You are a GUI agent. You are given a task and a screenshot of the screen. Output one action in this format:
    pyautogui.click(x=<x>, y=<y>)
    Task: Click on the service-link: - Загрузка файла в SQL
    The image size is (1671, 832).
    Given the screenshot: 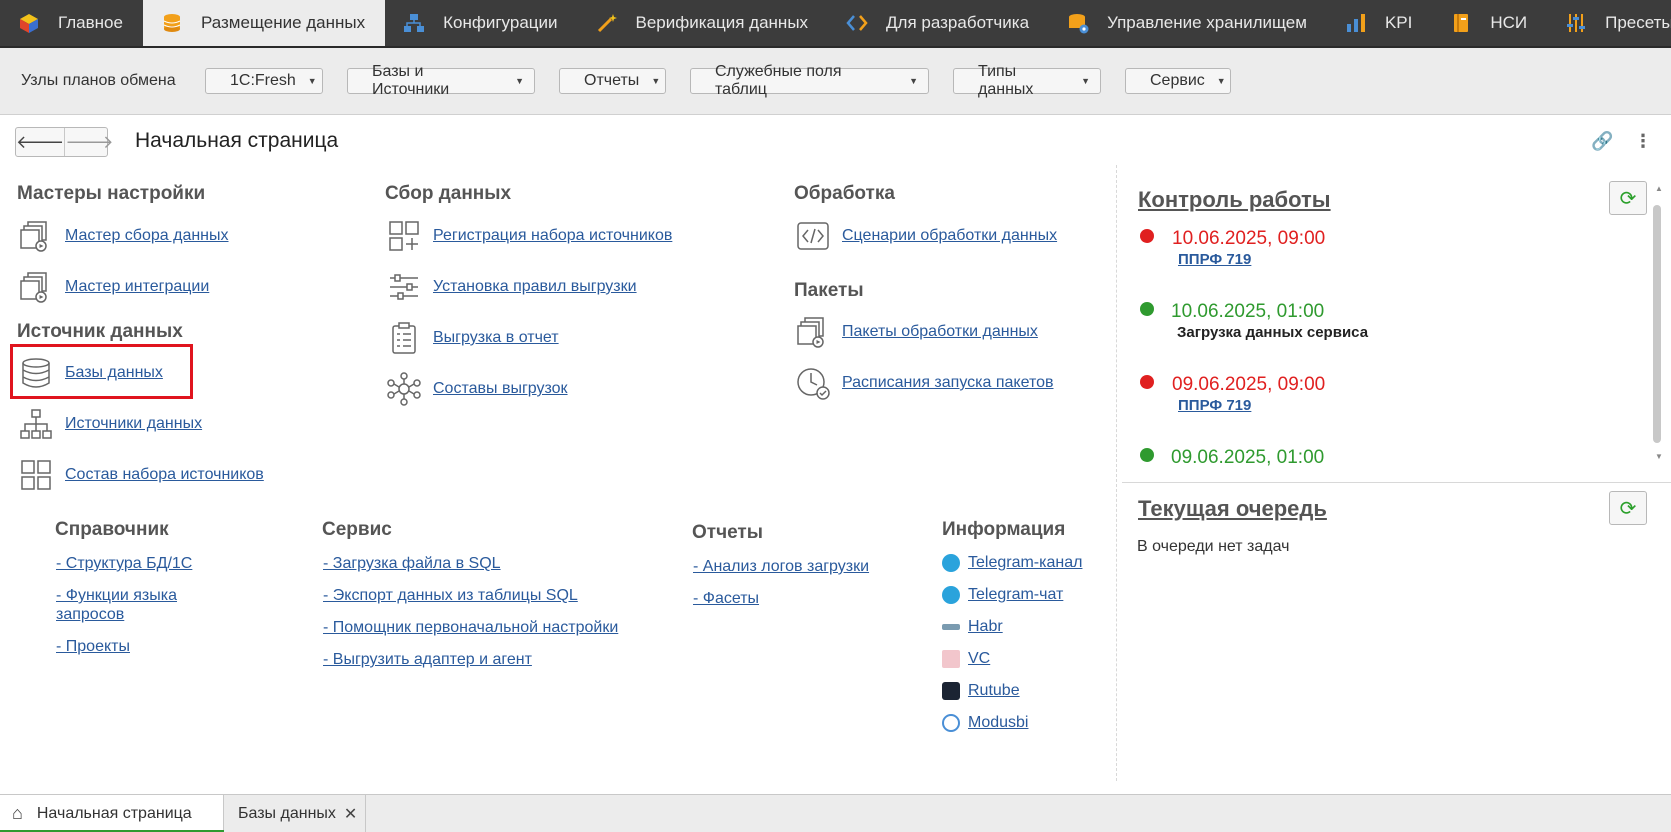 What is the action you would take?
    pyautogui.click(x=412, y=563)
    